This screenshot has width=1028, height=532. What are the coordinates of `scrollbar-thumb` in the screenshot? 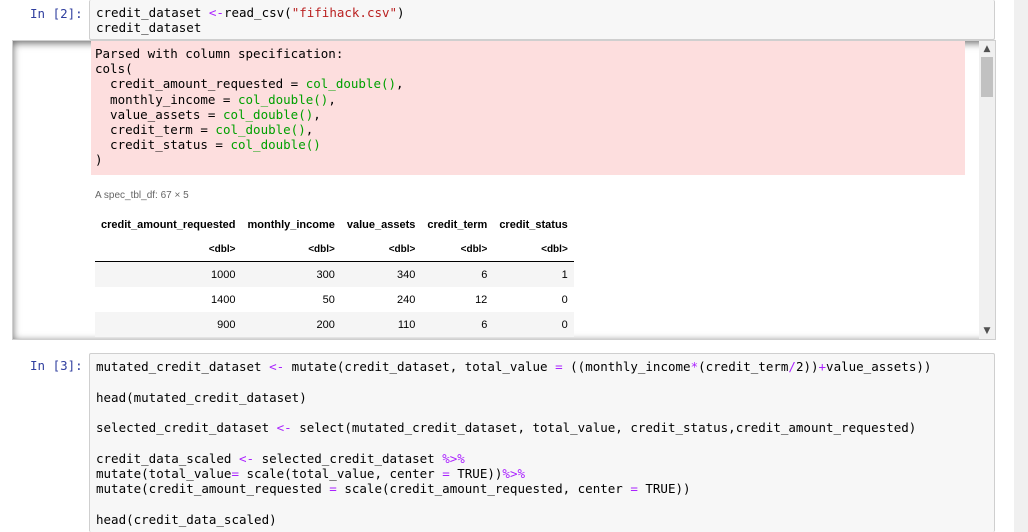 It's located at (987, 77).